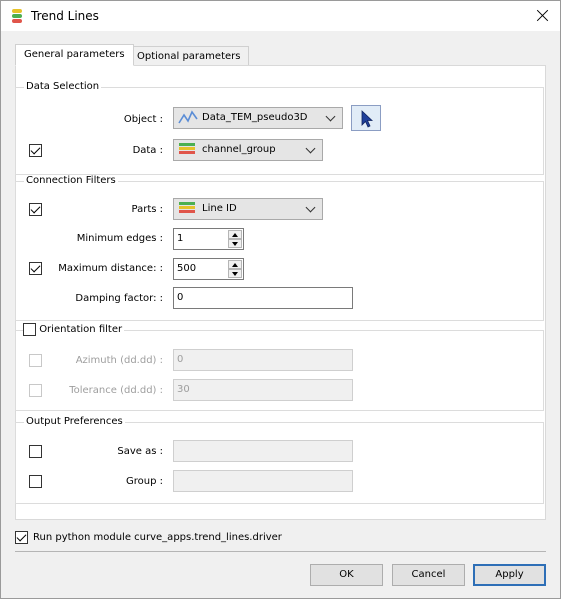 The width and height of the screenshot is (561, 599). What do you see at coordinates (119, 298) in the screenshot?
I see `damping-factor-label: Damping factor: :` at bounding box center [119, 298].